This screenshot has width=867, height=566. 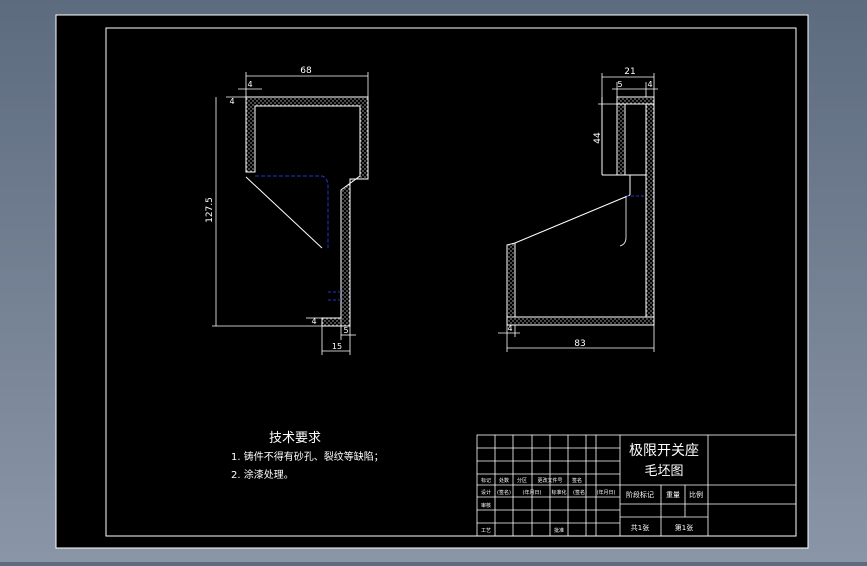 What do you see at coordinates (580, 321) in the screenshot?
I see `side-view-bottom-wall` at bounding box center [580, 321].